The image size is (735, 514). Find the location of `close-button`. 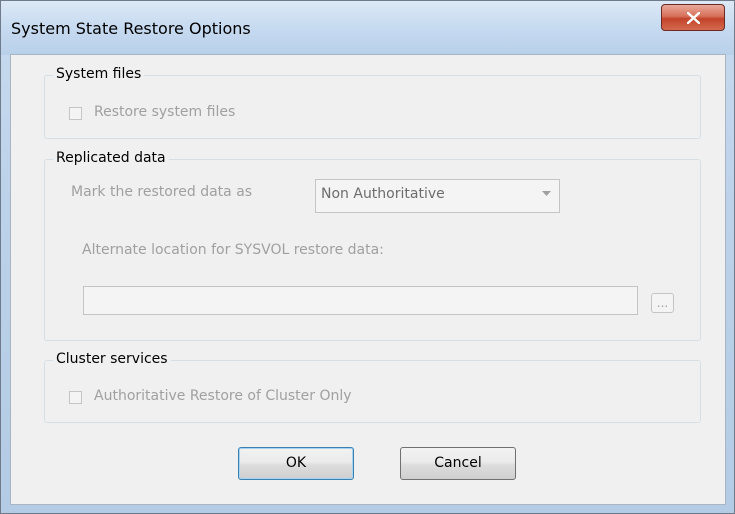

close-button is located at coordinates (693, 17).